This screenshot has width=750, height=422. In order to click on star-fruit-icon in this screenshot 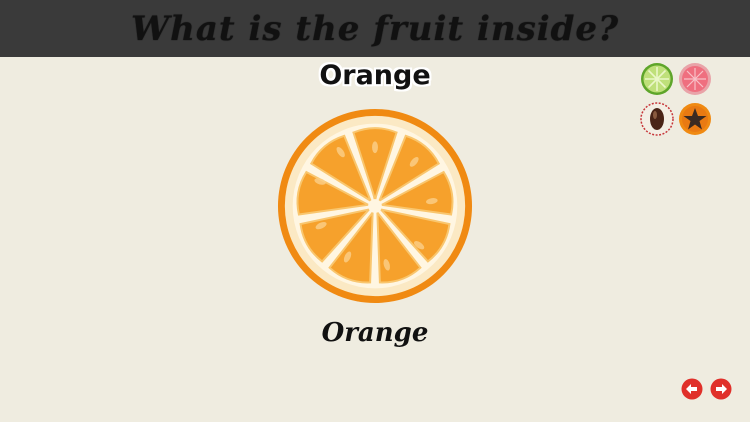, I will do `click(695, 119)`.